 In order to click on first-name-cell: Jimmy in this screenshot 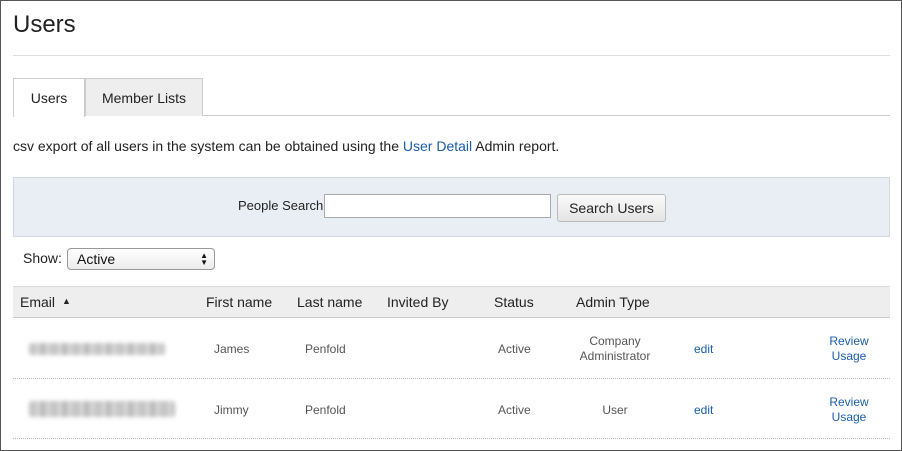, I will do `click(231, 410)`.